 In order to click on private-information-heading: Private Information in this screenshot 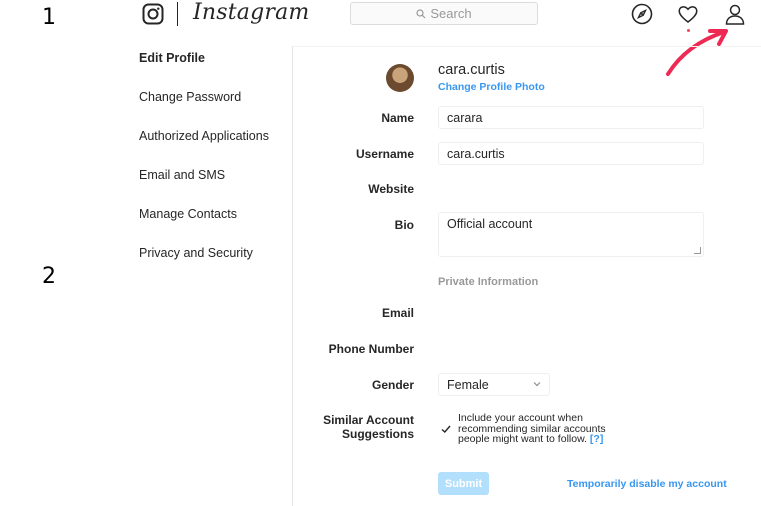, I will do `click(488, 282)`.